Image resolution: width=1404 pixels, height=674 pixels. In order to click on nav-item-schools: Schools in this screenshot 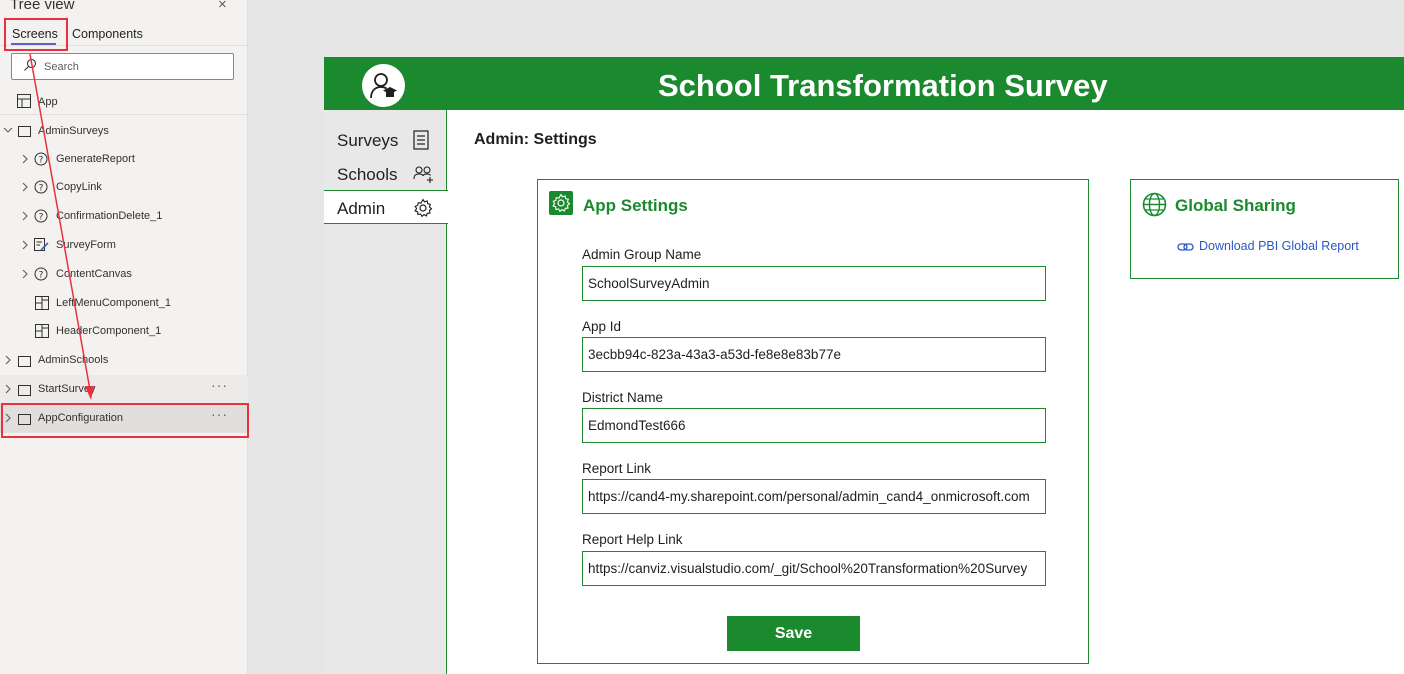, I will do `click(385, 174)`.